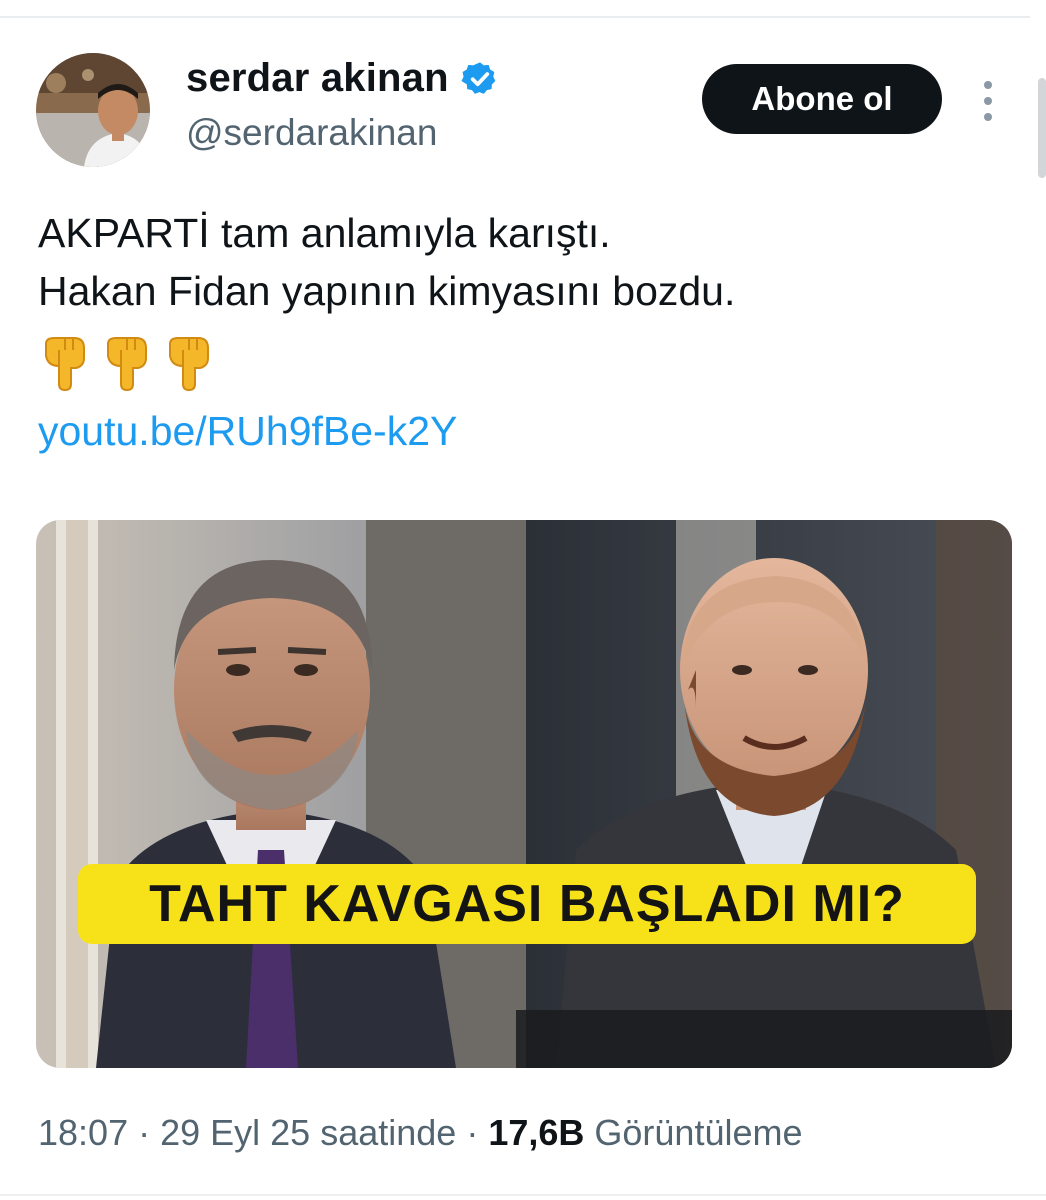 The width and height of the screenshot is (1046, 1200). I want to click on tweet-line-2: Hakan Fidan yapının kimyasını bozdu., so click(387, 291).